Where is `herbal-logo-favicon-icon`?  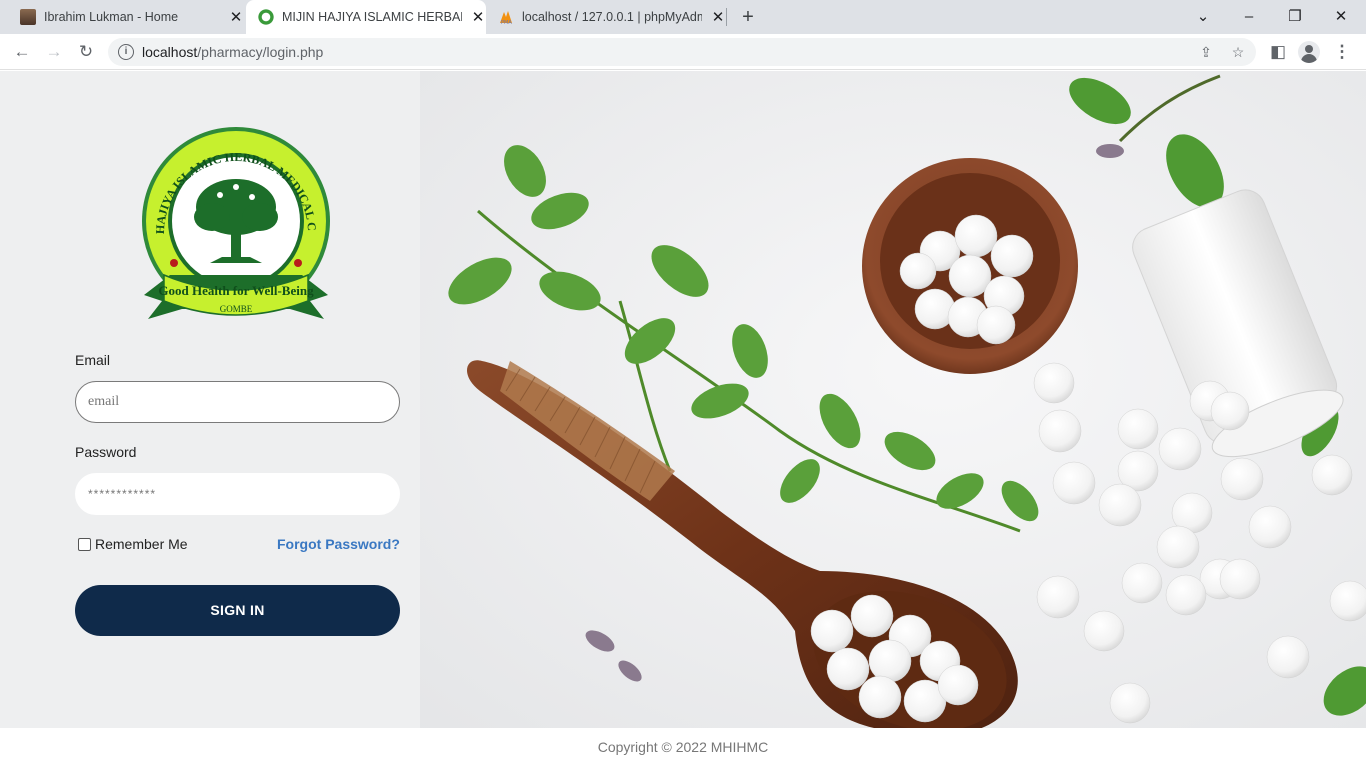
herbal-logo-favicon-icon is located at coordinates (266, 17).